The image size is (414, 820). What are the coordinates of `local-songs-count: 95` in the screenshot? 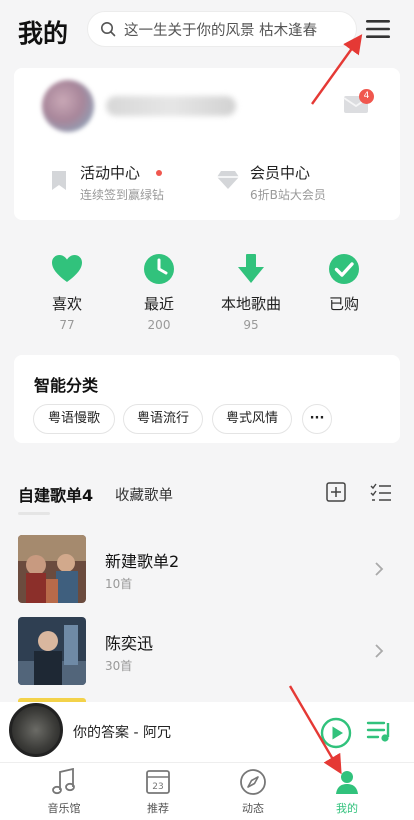 It's located at (251, 325).